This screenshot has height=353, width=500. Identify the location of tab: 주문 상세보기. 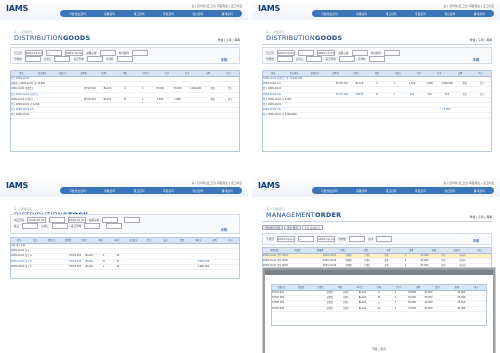
(312, 227).